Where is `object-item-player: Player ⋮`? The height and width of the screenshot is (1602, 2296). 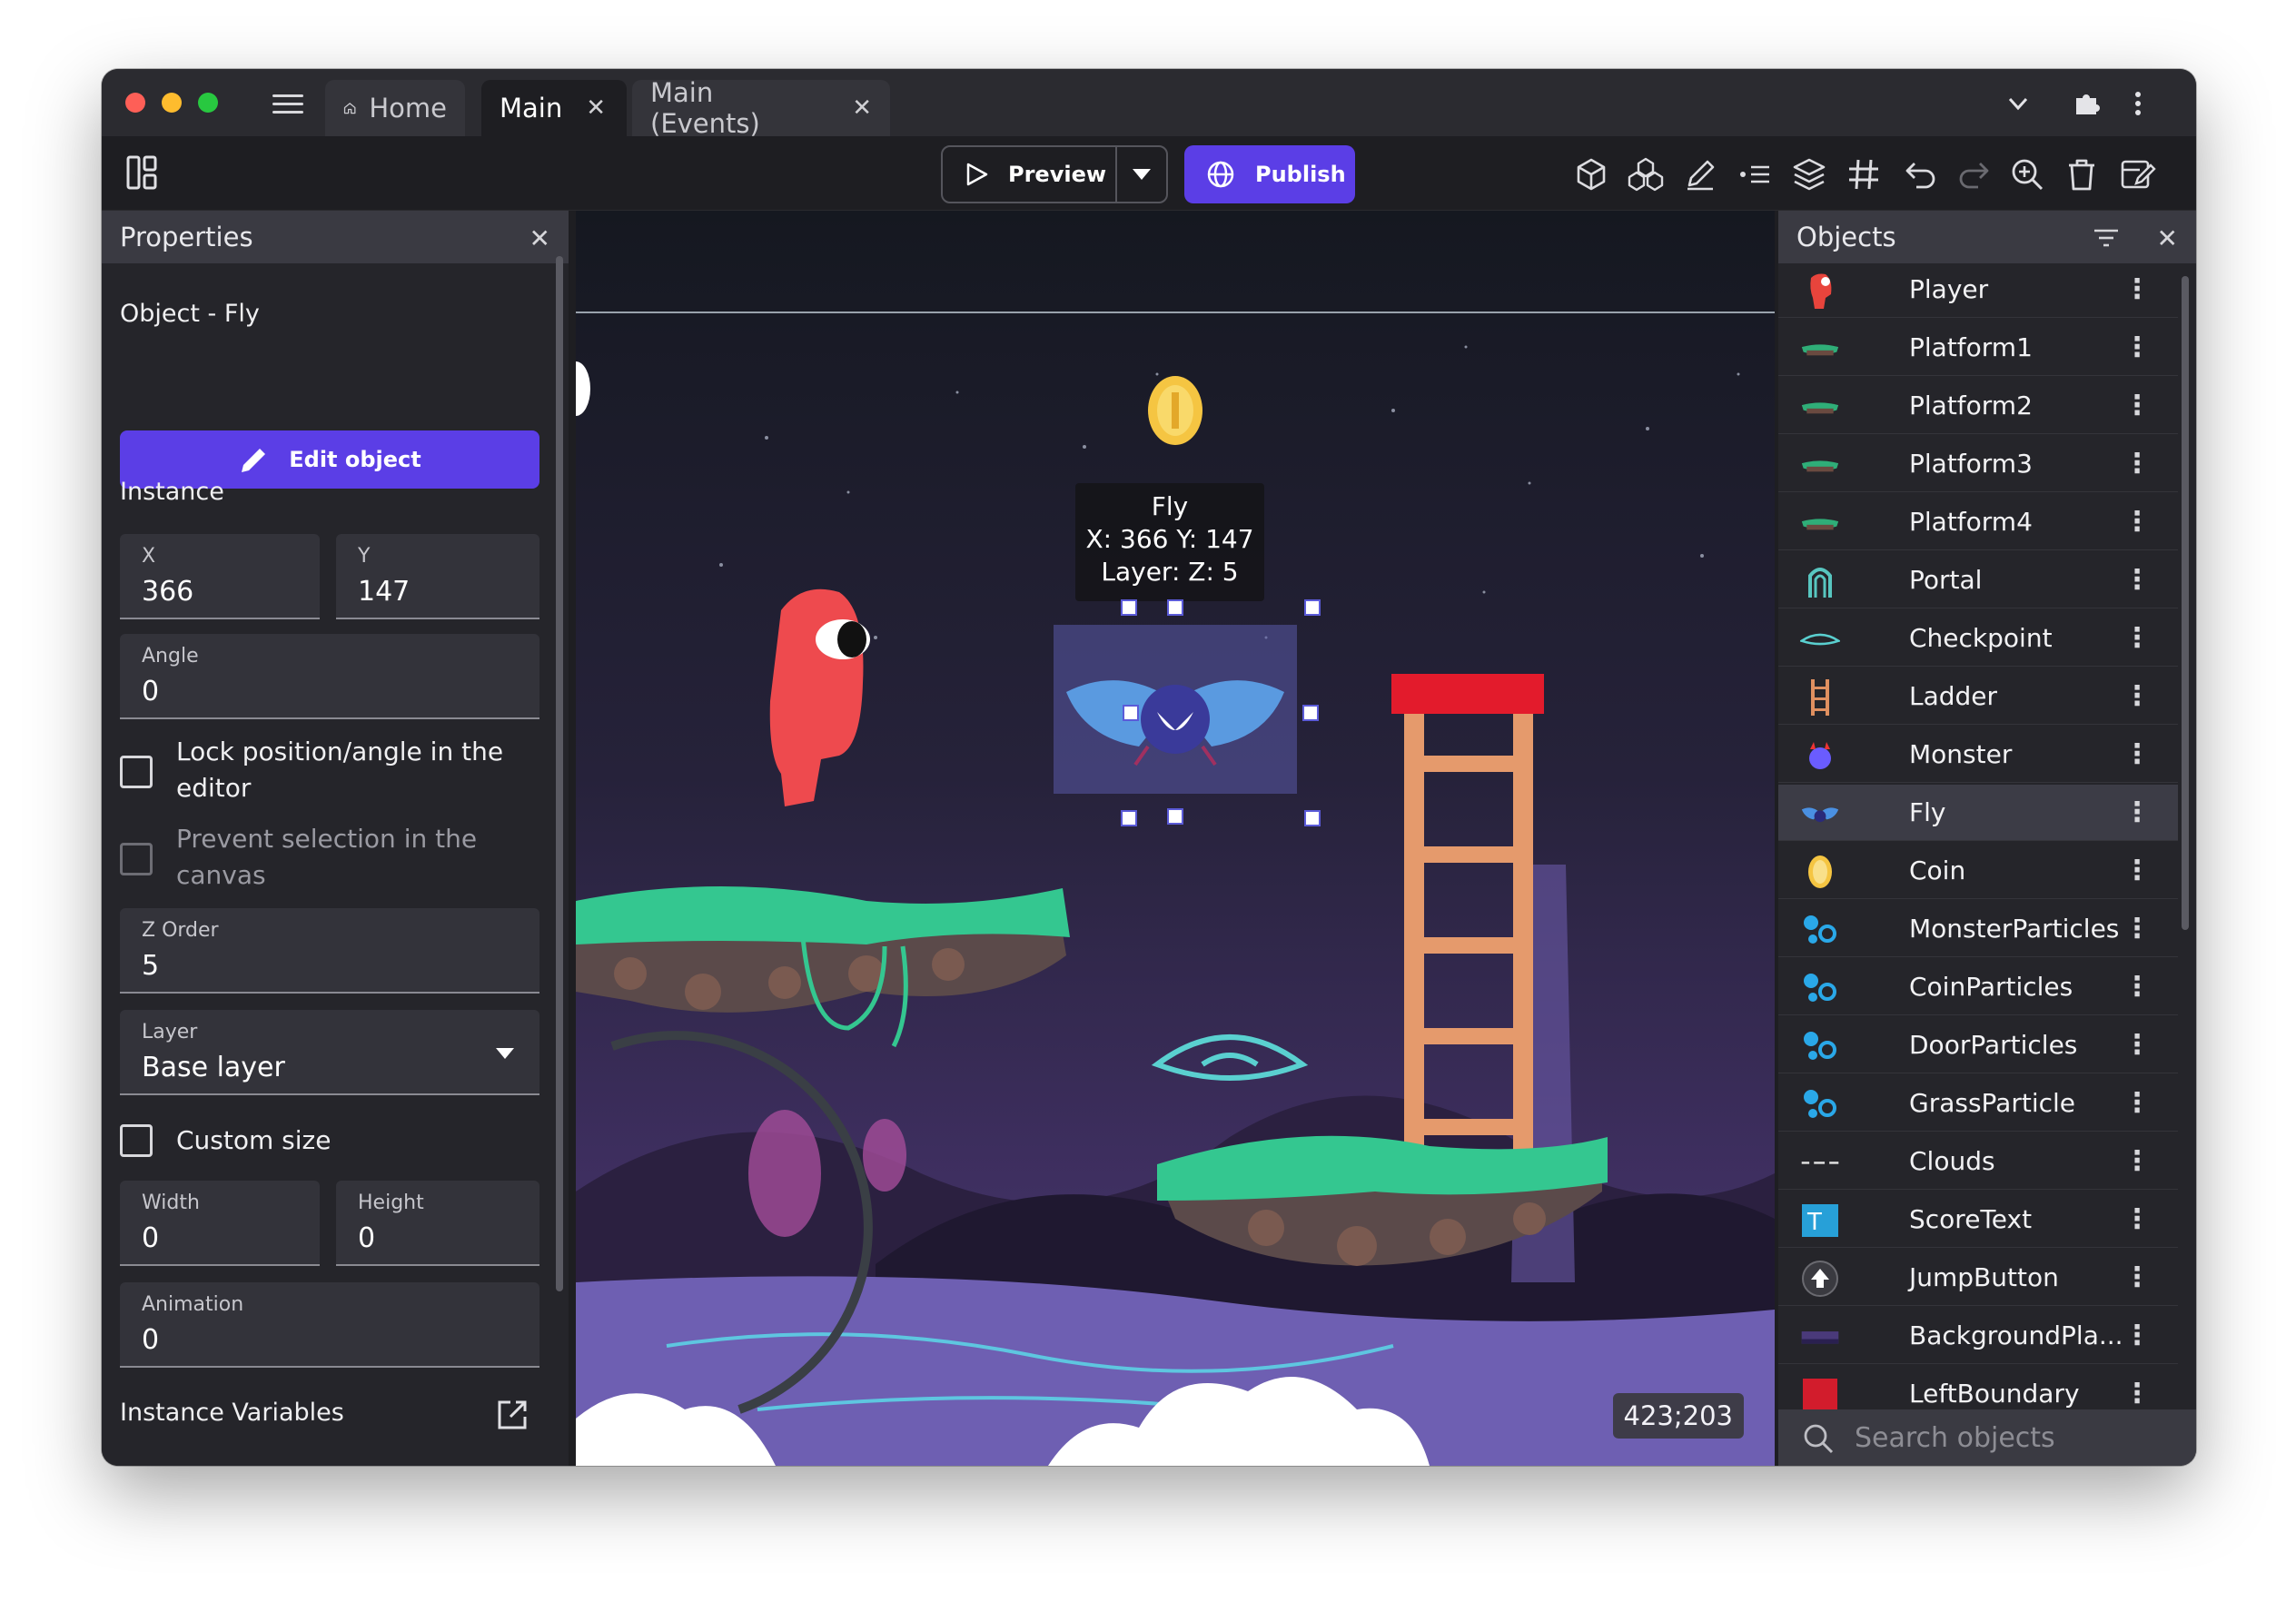
object-item-player: Player ⋮ is located at coordinates (1978, 290).